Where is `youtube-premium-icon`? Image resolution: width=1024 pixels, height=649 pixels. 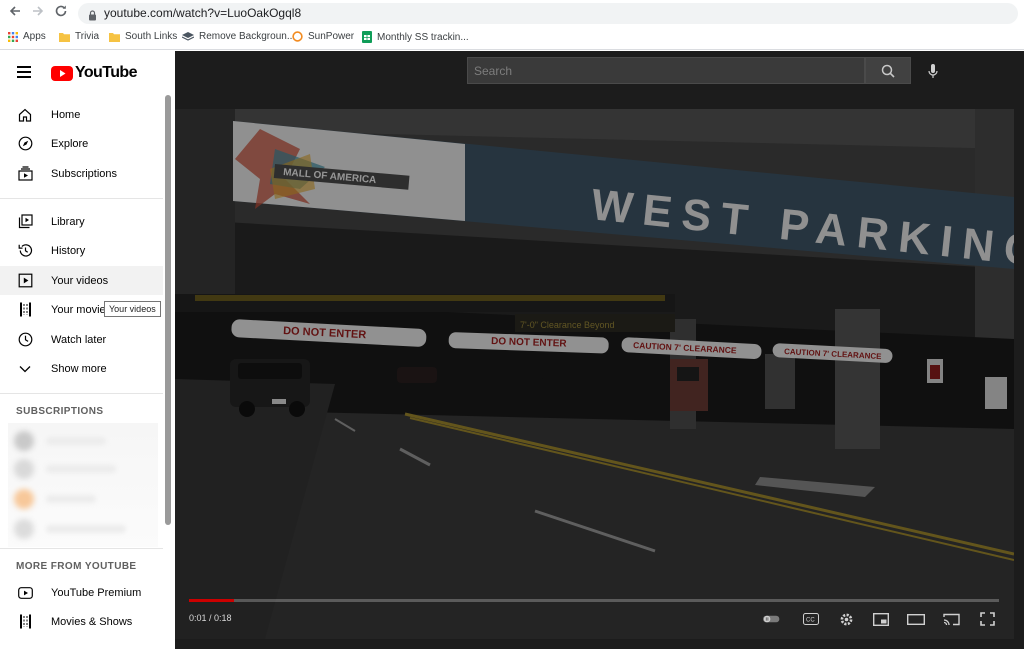
youtube-premium-icon is located at coordinates (25, 593).